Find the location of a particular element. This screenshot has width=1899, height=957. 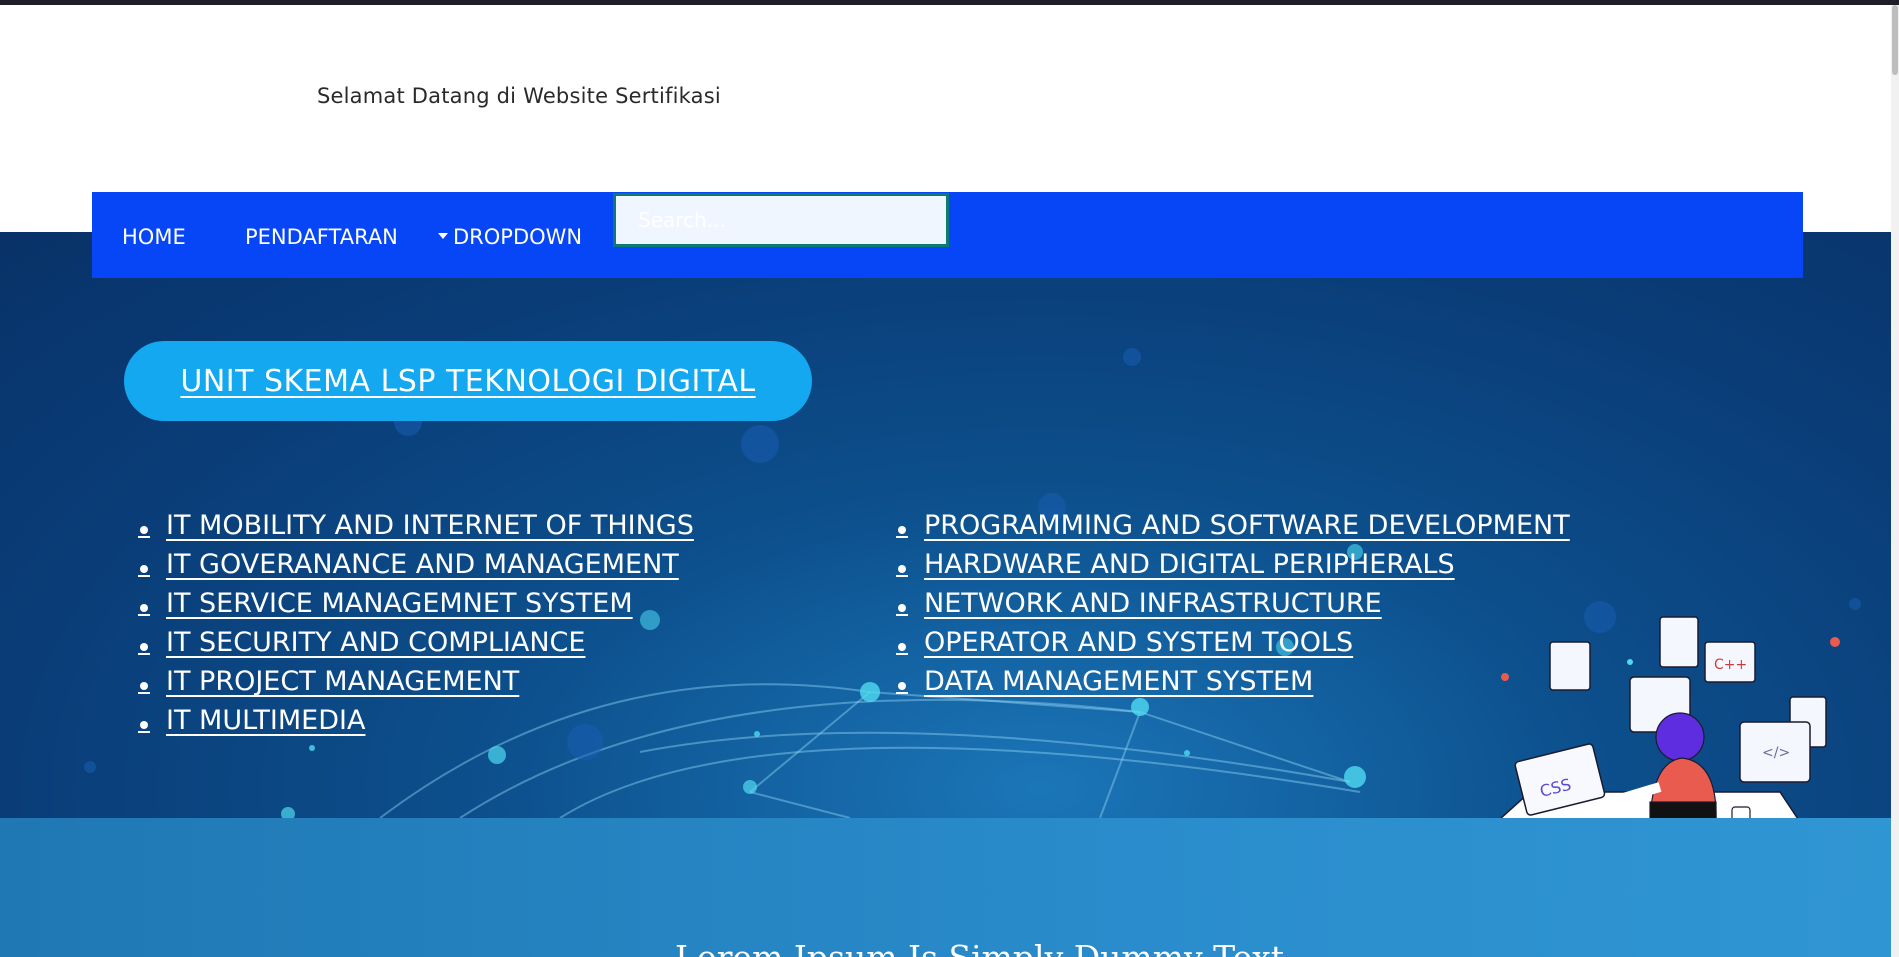

nav-pendaftaran: PENDAFTARAN is located at coordinates (321, 237).